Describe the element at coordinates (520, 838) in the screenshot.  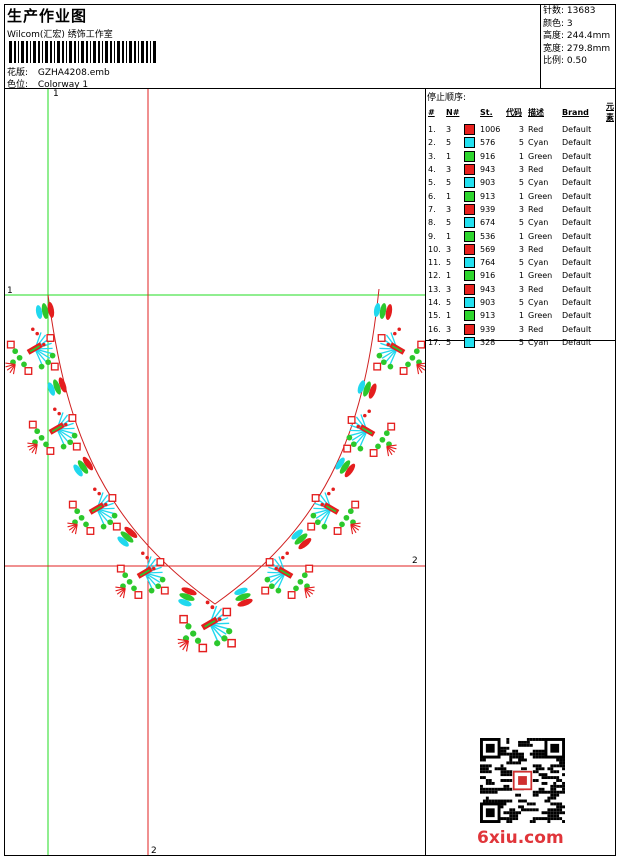
I see `watermark-logo: 6xiu.com` at that location.